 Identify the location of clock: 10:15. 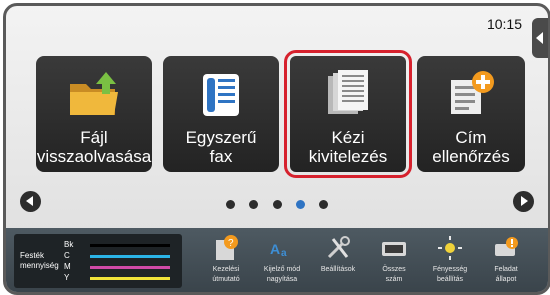
(504, 24).